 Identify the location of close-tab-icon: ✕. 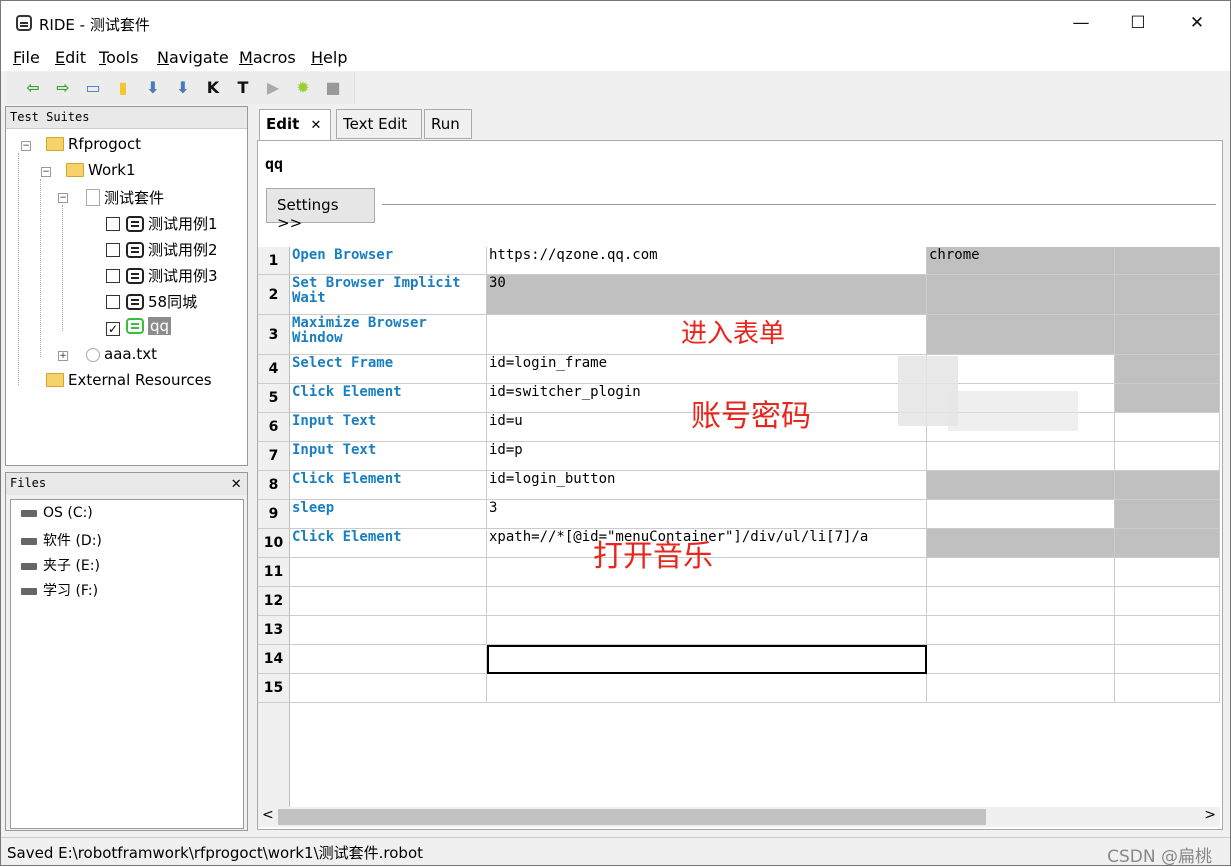
(316, 125).